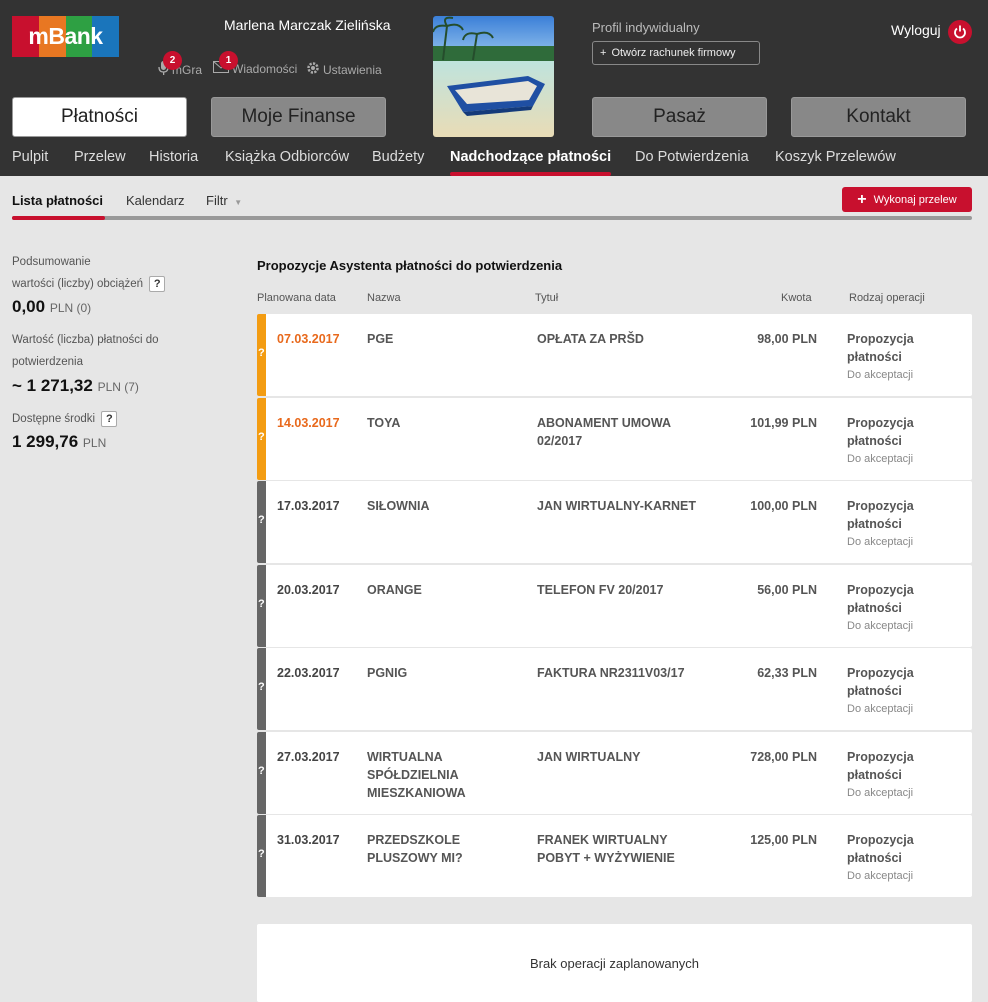 Image resolution: width=988 pixels, height=1002 pixels. Describe the element at coordinates (783, 757) in the screenshot. I see `row-amount: 728,00 PLN` at that location.